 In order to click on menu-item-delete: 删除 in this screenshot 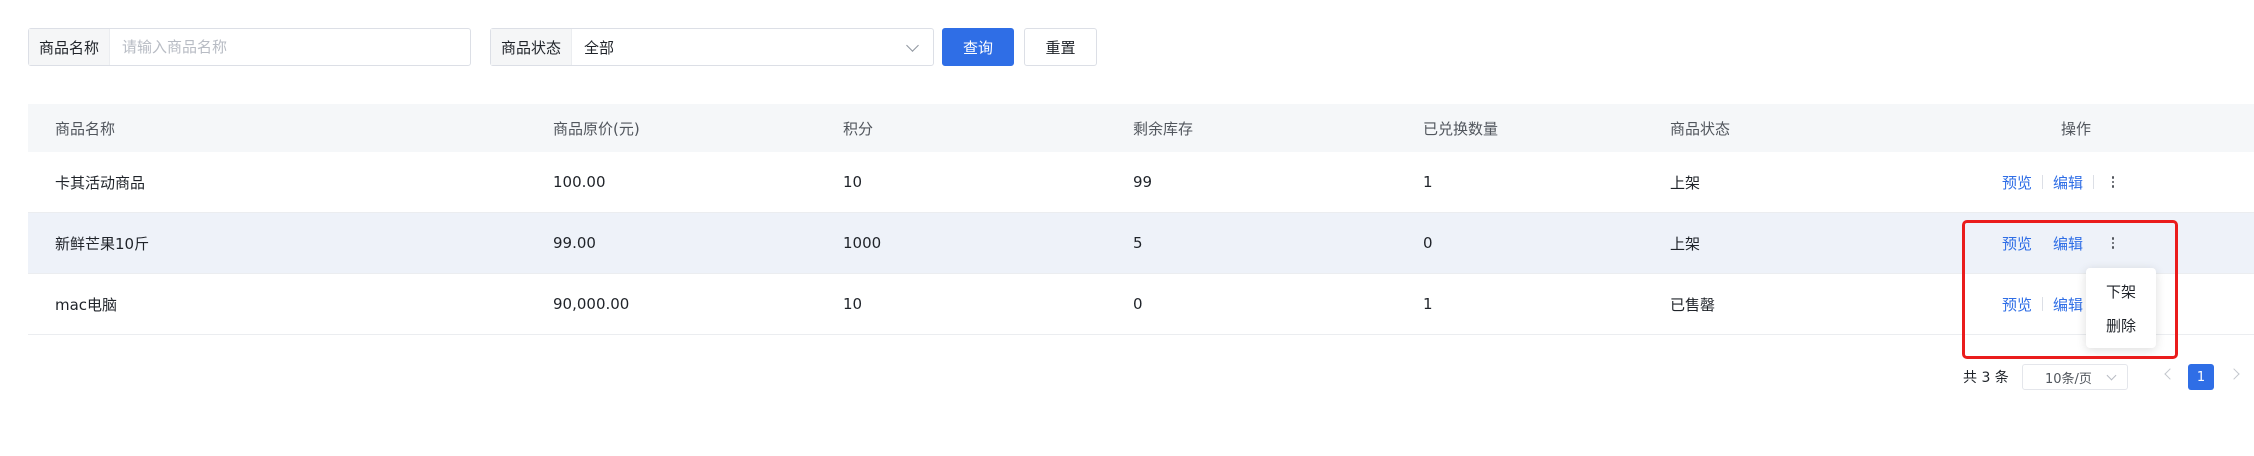, I will do `click(2121, 325)`.